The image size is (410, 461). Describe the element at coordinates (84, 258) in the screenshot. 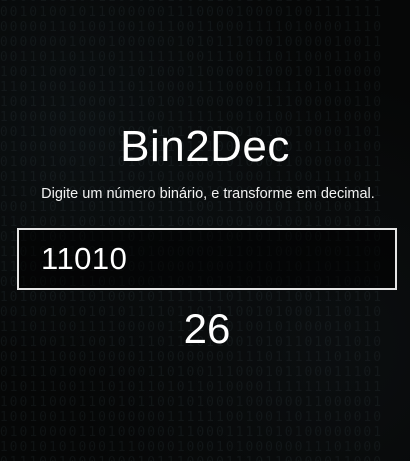

I see `binary-input-value: 11010` at that location.